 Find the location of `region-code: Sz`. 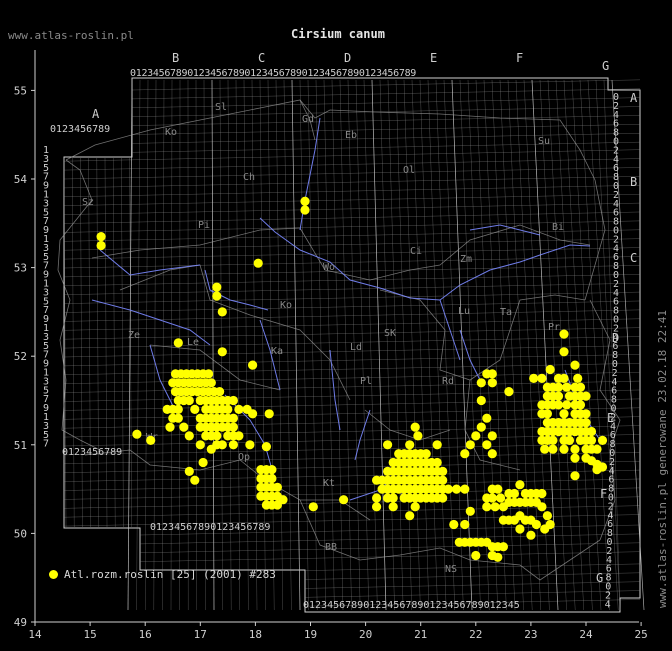

region-code: Sz is located at coordinates (88, 202).